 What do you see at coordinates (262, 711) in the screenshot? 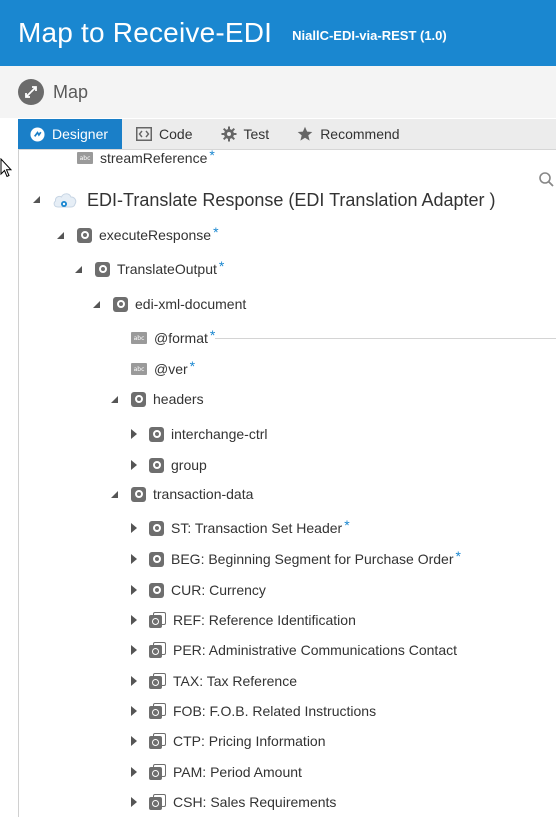
I see `tree-node-segment-fob: FOB: F.O.B. Related Instructions` at bounding box center [262, 711].